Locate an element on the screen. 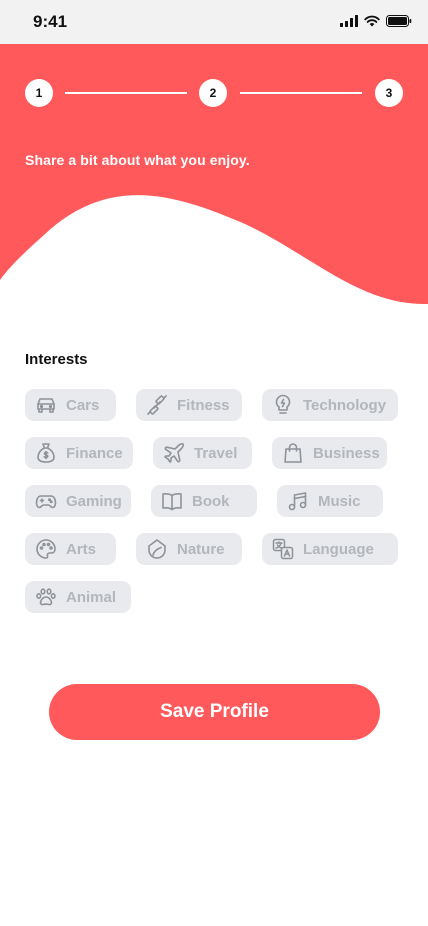 Image resolution: width=428 pixels, height=926 pixels. interest-chip-nature: Nature is located at coordinates (189, 549).